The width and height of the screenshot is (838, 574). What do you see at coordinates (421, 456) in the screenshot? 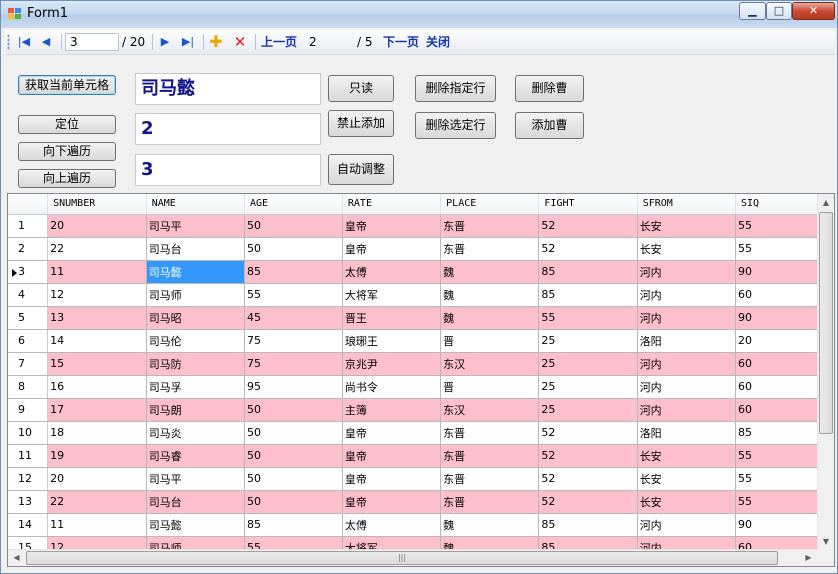
I see `table-row: 11 19 司马睿 50 皇帝 东晋 52 长安 55` at bounding box center [421, 456].